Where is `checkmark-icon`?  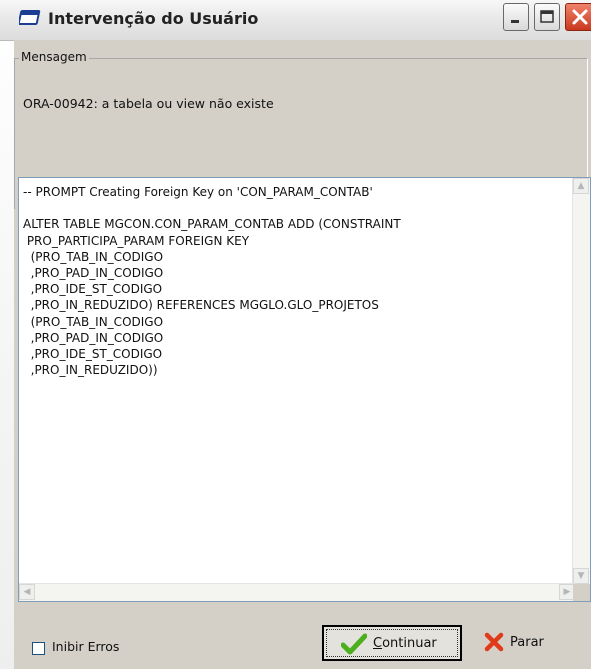 checkmark-icon is located at coordinates (354, 646).